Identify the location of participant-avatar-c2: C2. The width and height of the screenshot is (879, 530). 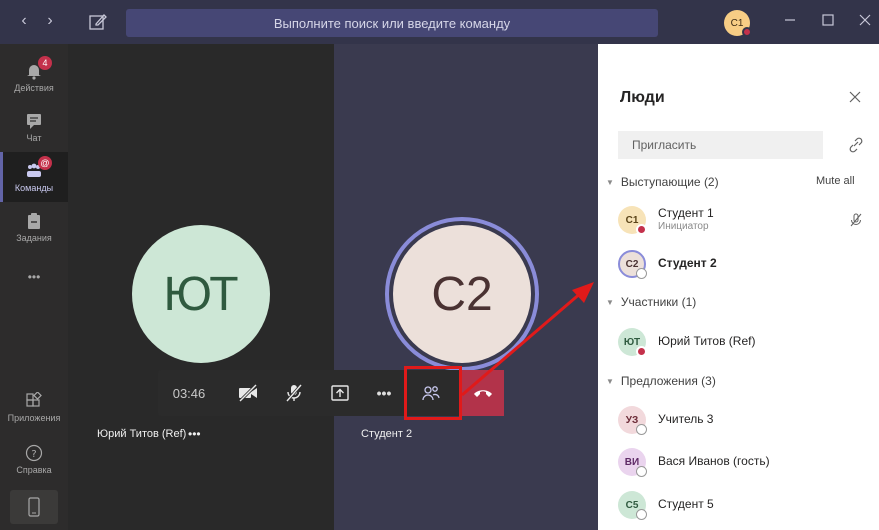
(462, 294).